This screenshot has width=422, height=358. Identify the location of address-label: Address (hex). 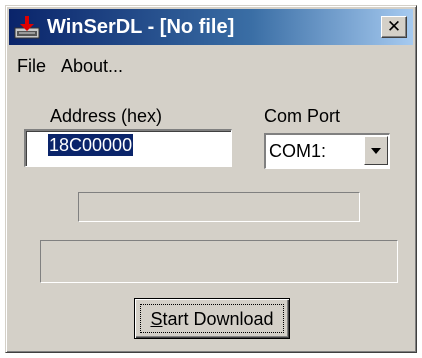
(106, 116).